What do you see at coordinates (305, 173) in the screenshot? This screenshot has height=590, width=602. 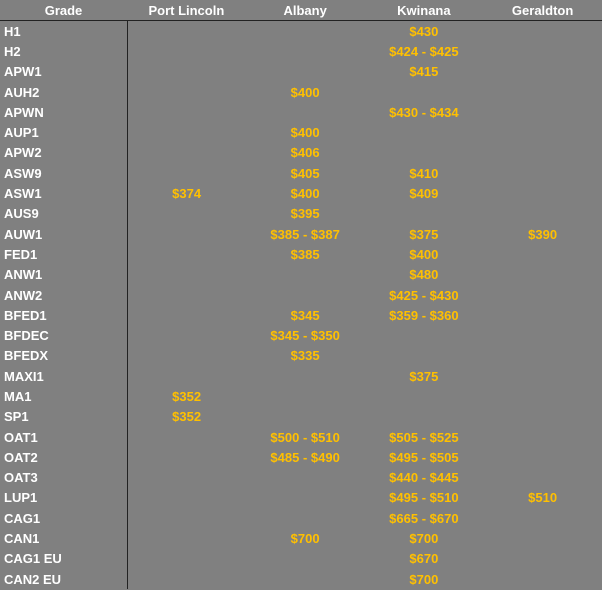 I see `cell-albany: $405` at bounding box center [305, 173].